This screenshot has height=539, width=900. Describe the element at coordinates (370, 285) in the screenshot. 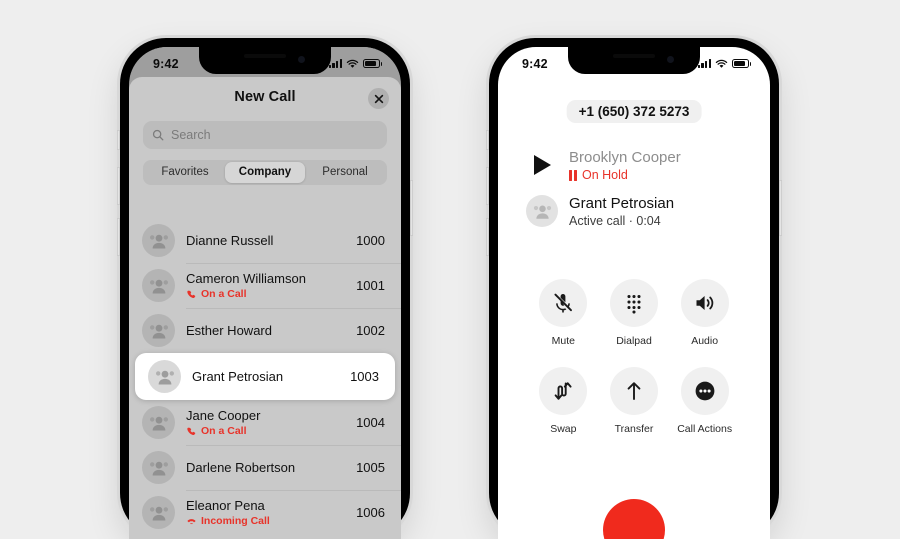

I see `contact-extension: 1001` at that location.